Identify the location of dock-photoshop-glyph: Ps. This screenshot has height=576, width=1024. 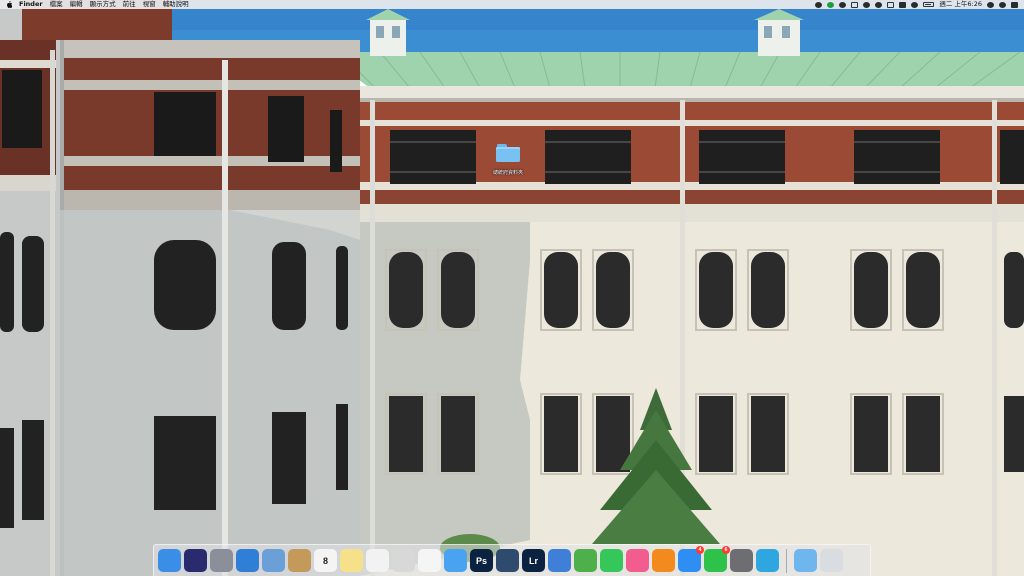
(481, 560).